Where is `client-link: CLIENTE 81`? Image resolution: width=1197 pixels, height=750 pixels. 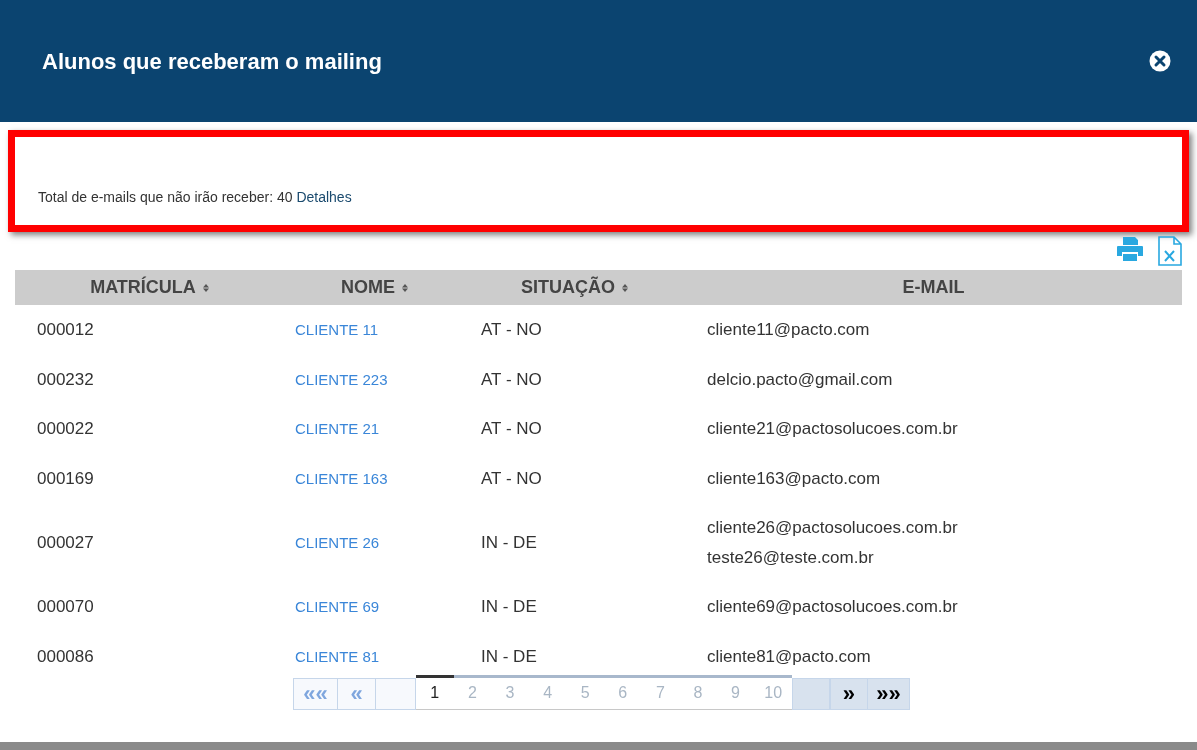 client-link: CLIENTE 81 is located at coordinates (337, 656).